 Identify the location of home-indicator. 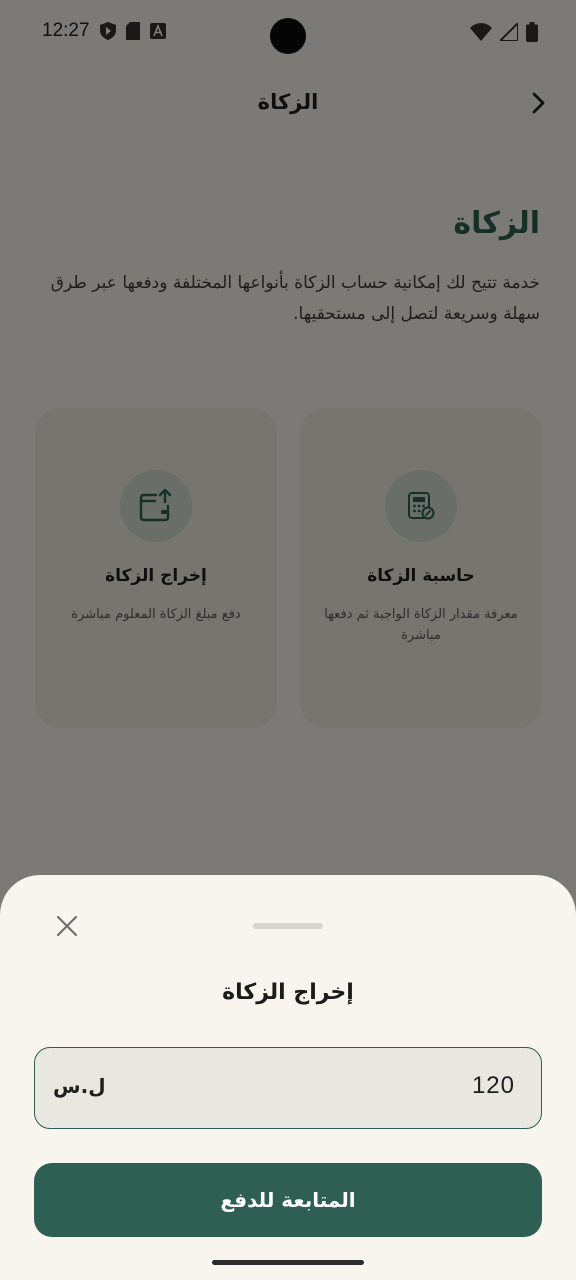
(288, 1262).